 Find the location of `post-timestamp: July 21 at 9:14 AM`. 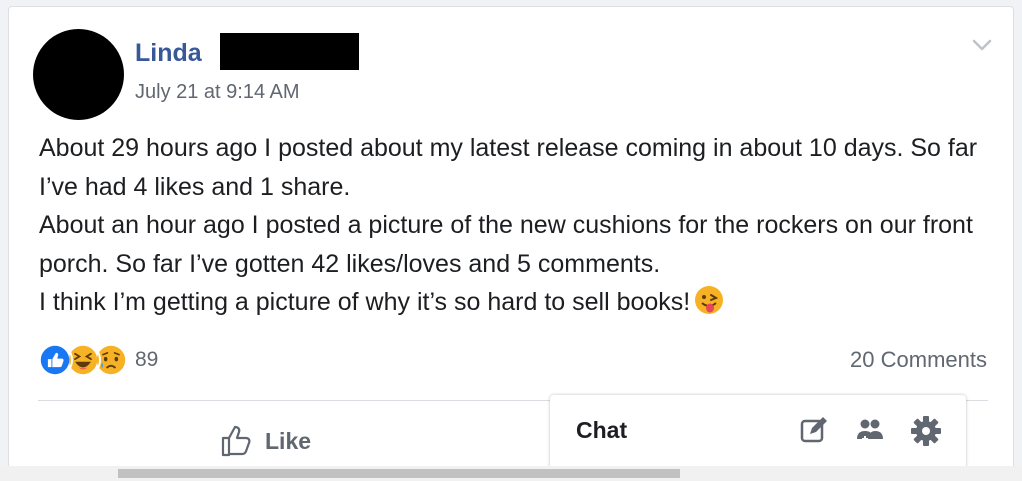

post-timestamp: July 21 at 9:14 AM is located at coordinates (217, 92).